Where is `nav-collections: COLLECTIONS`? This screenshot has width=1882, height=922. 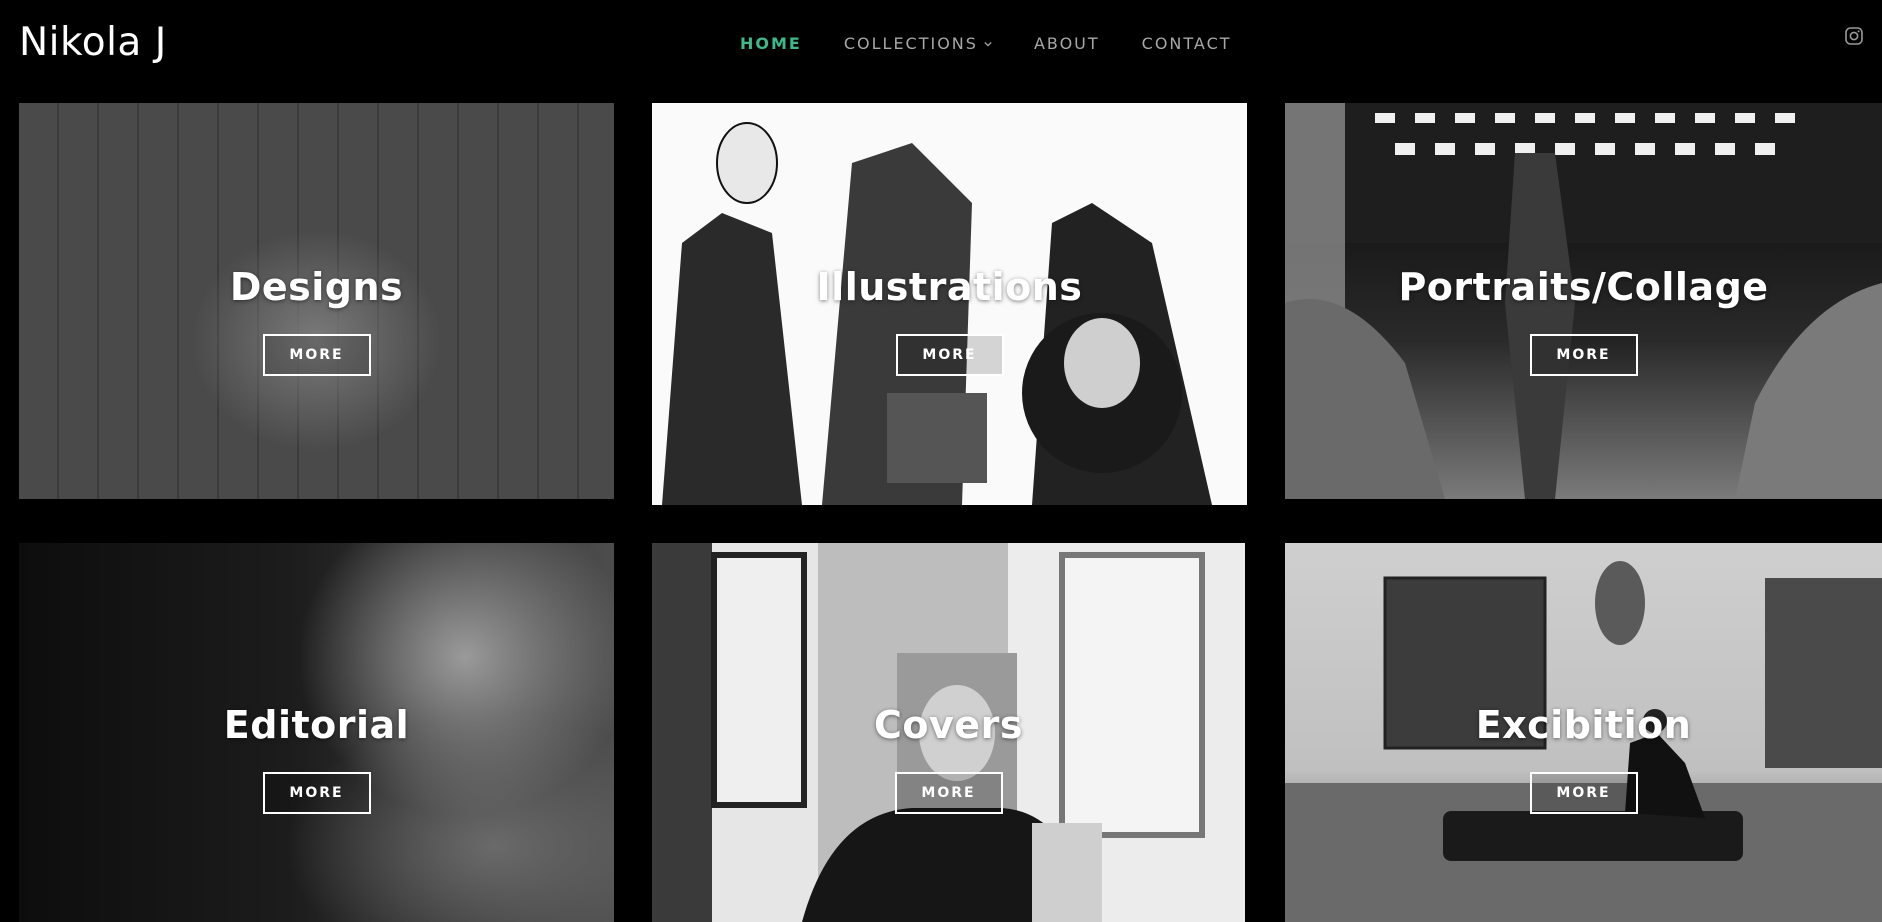
nav-collections: COLLECTIONS is located at coordinates (918, 43).